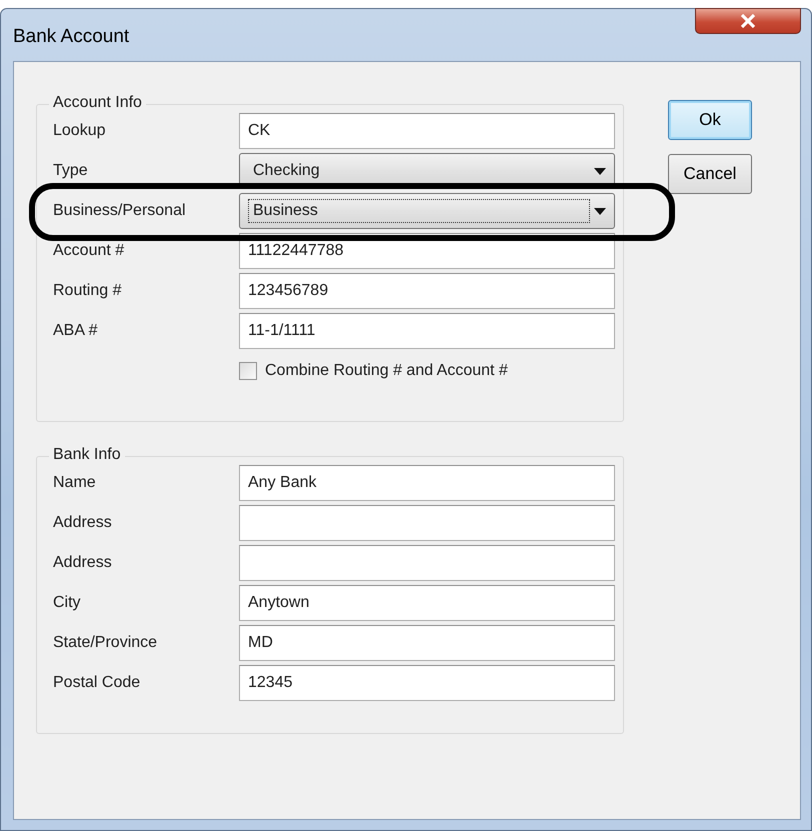  Describe the element at coordinates (120, 211) in the screenshot. I see `field-label: Business/Personal` at that location.